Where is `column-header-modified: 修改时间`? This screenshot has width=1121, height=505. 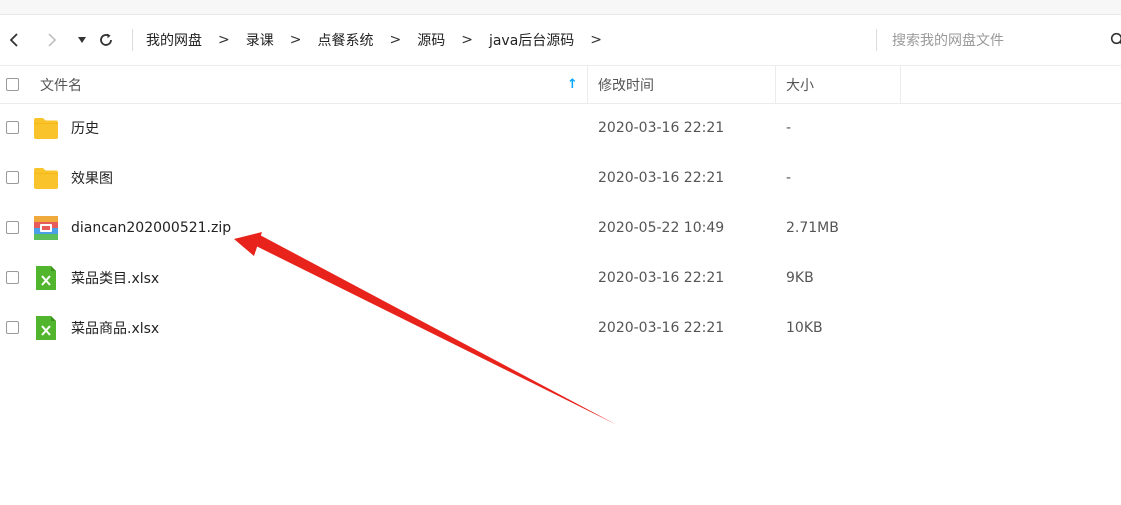
column-header-modified: 修改时间 is located at coordinates (626, 84).